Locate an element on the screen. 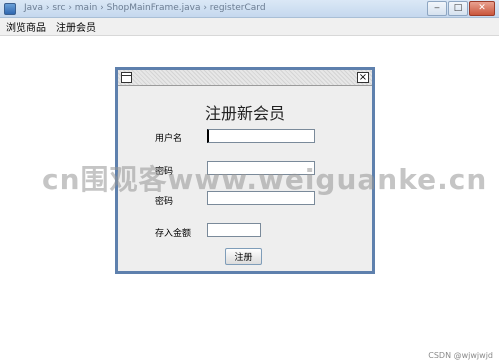 The width and height of the screenshot is (499, 364). menu-register-member: 注册会员 is located at coordinates (76, 26).